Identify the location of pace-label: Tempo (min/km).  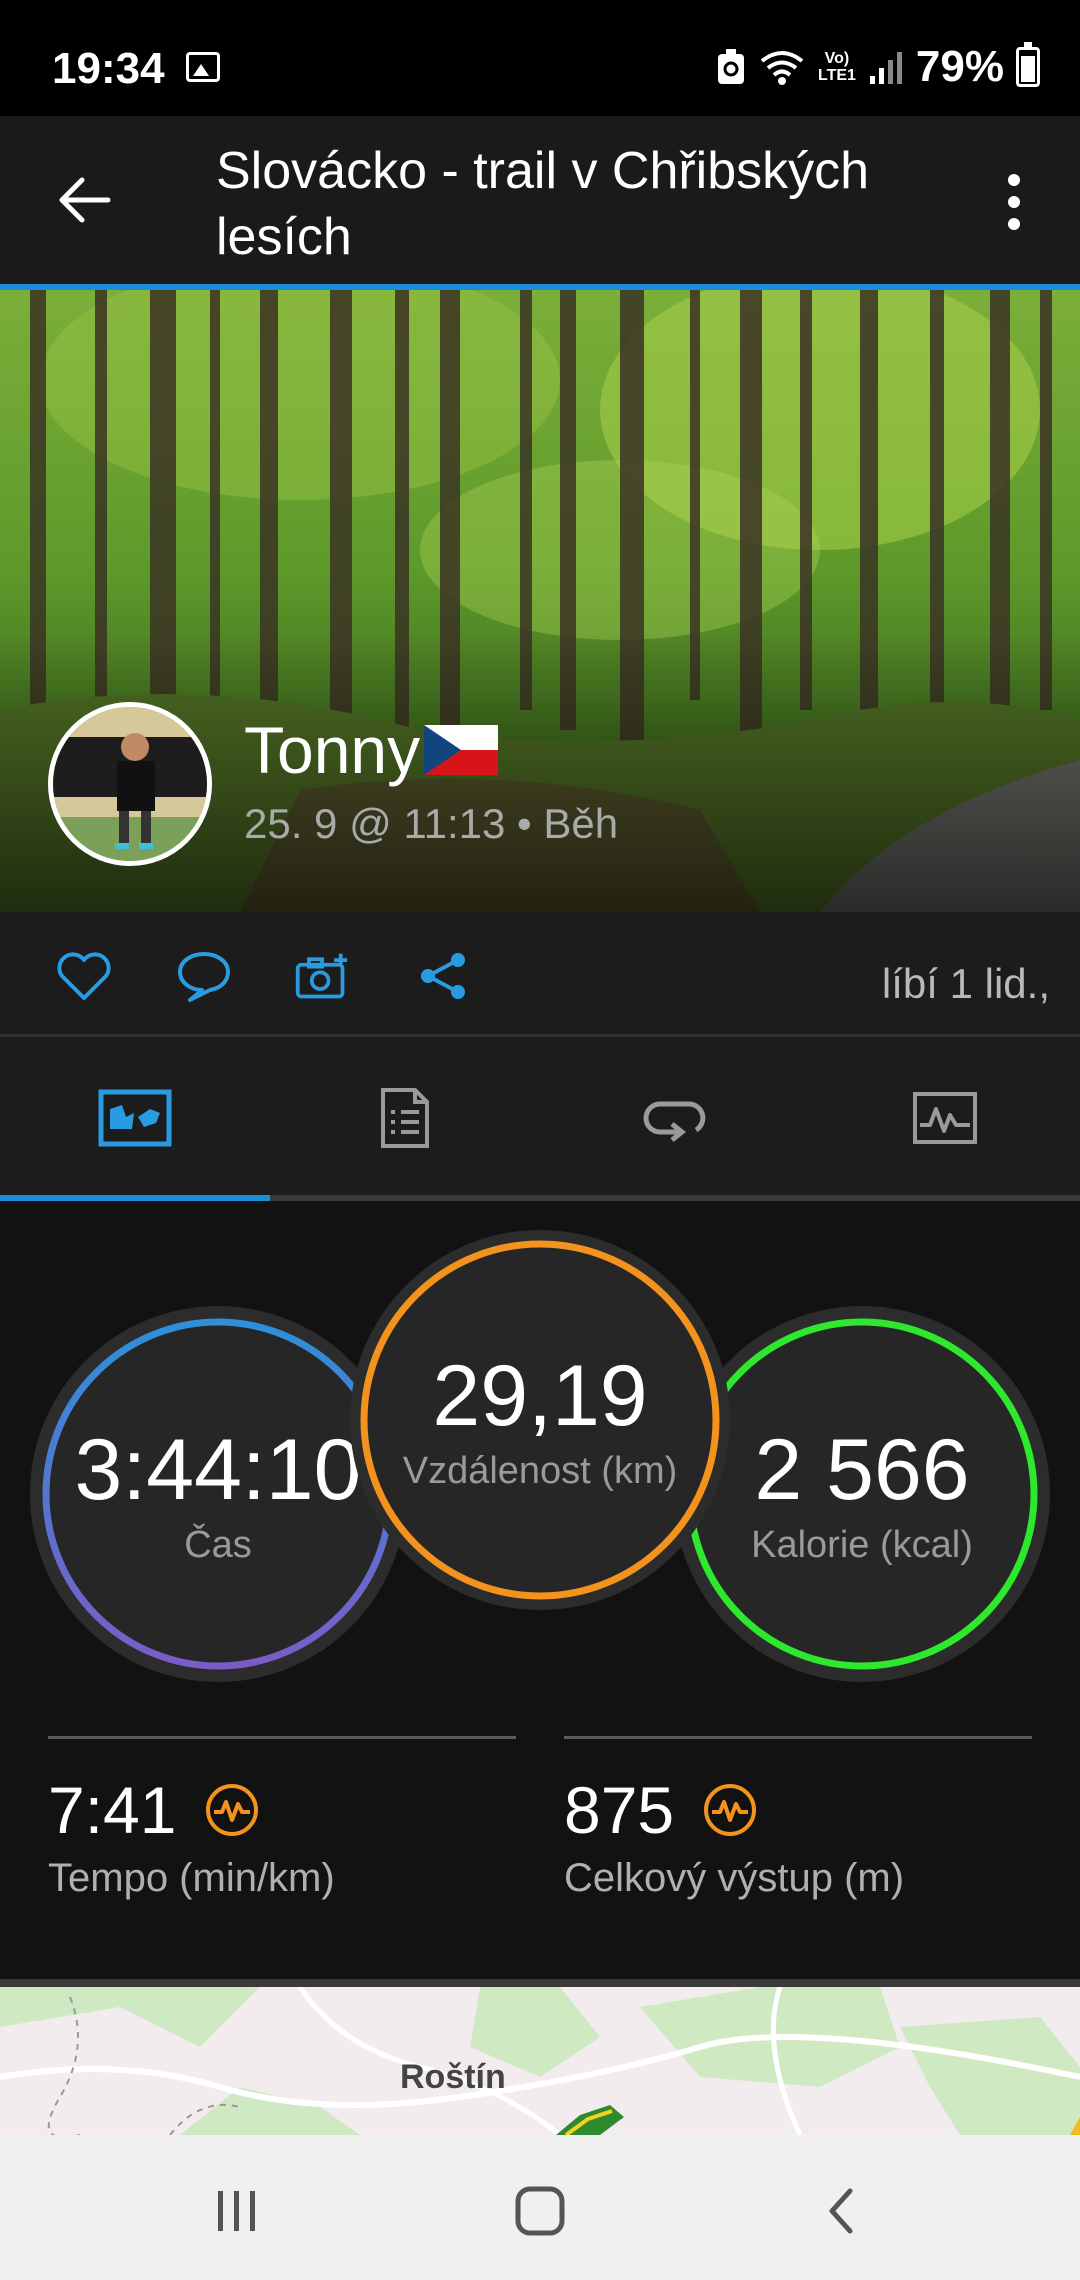
(191, 1878).